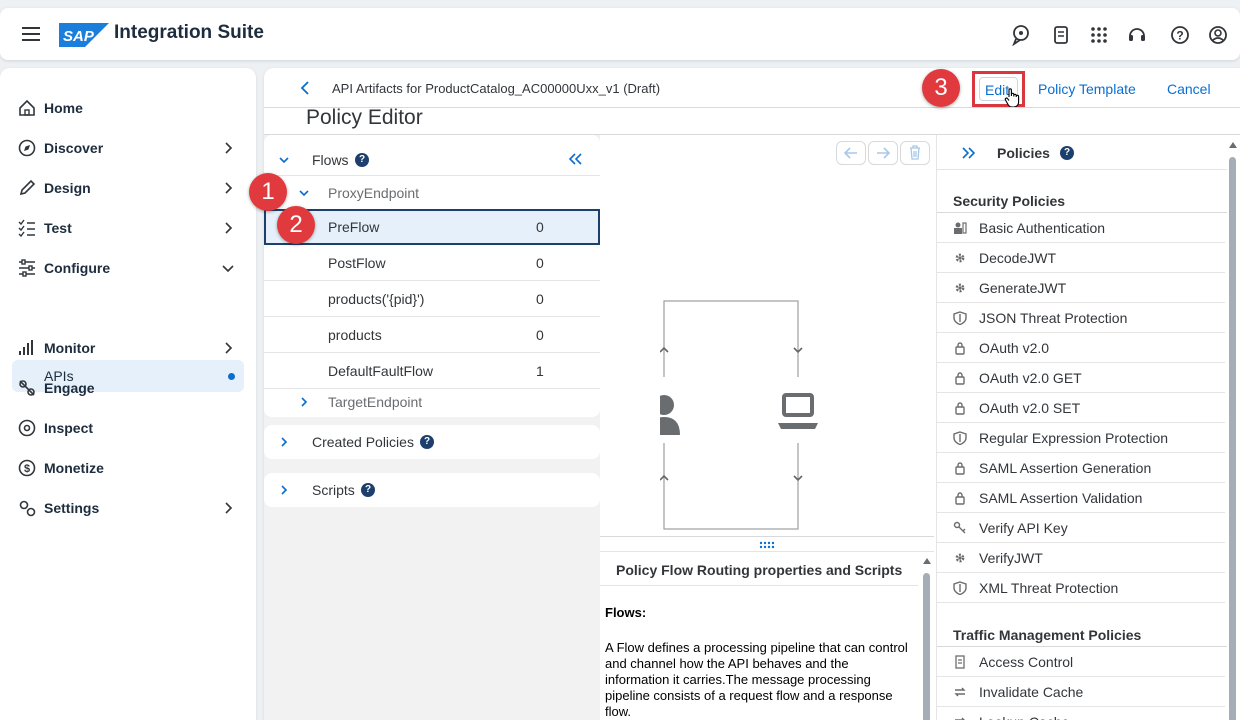 The image size is (1240, 720). Describe the element at coordinates (1053, 318) in the screenshot. I see `policy-label: JSON Threat Protection` at that location.